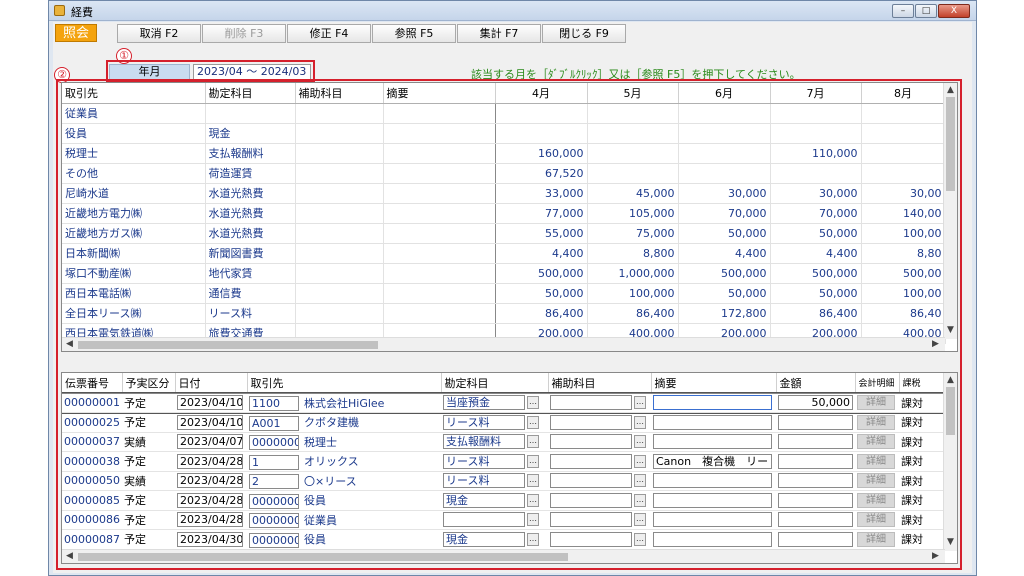  What do you see at coordinates (926, 11) in the screenshot?
I see `maximize-button: □` at bounding box center [926, 11].